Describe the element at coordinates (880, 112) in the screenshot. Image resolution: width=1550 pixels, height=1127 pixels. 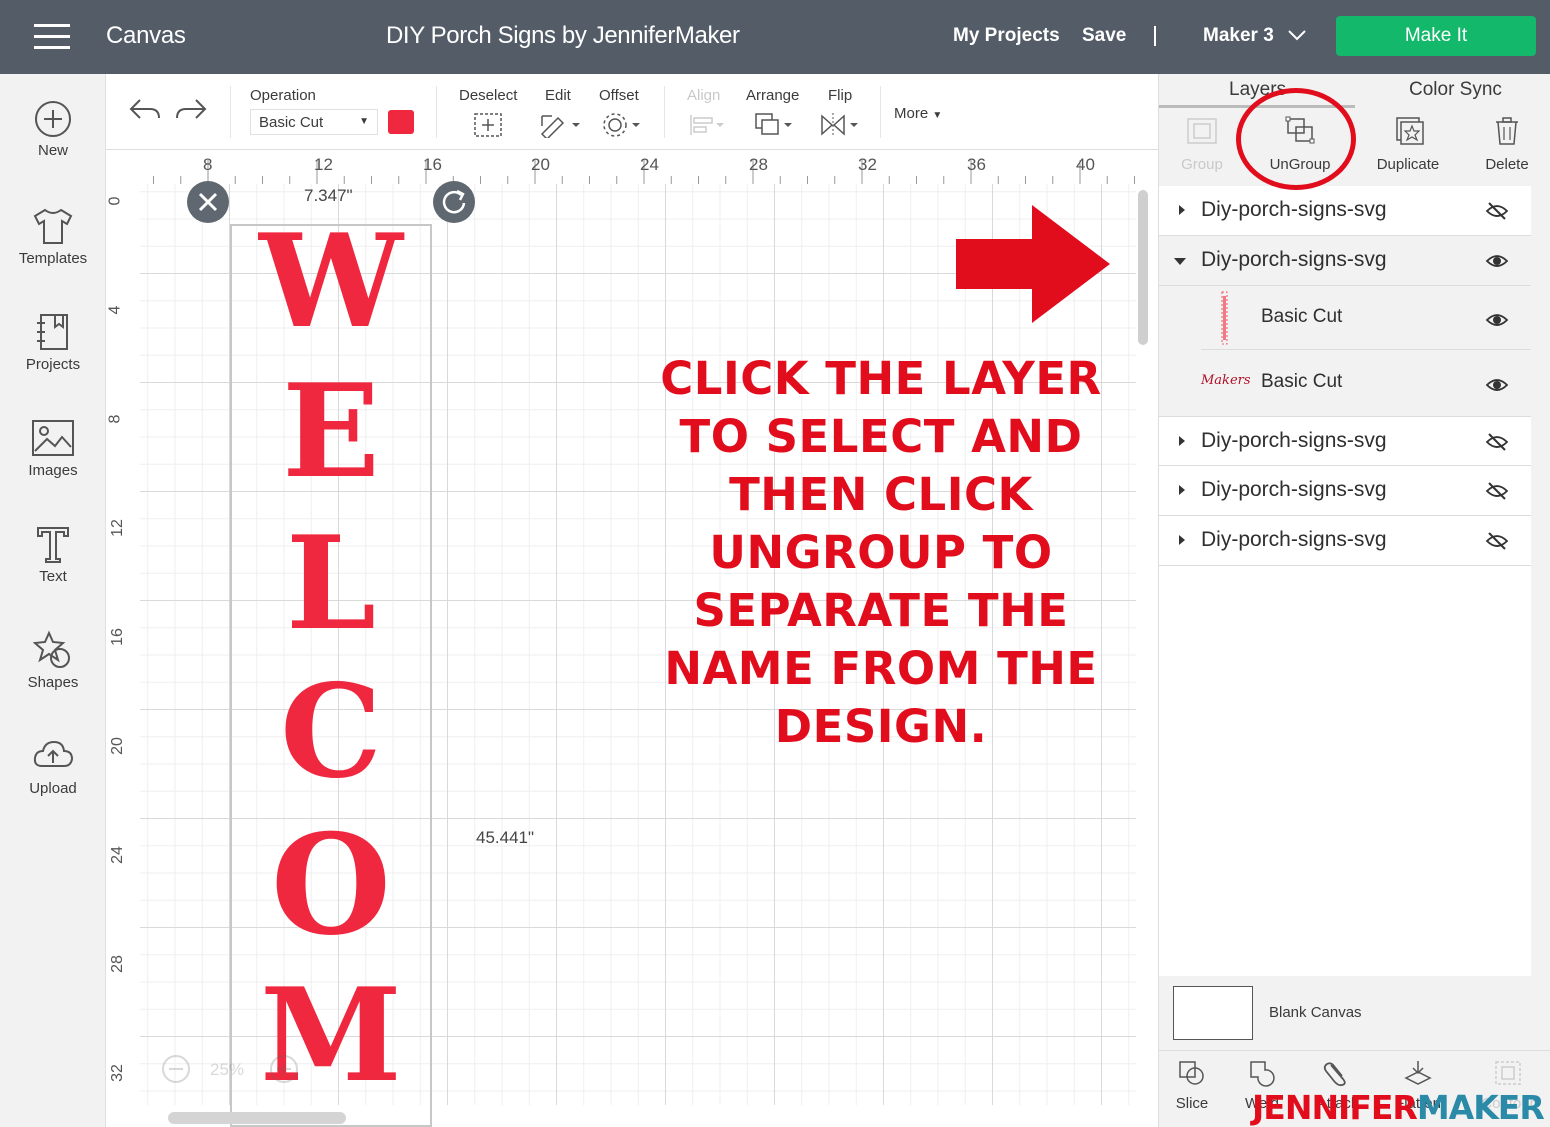
I see `toolbar-divider` at that location.